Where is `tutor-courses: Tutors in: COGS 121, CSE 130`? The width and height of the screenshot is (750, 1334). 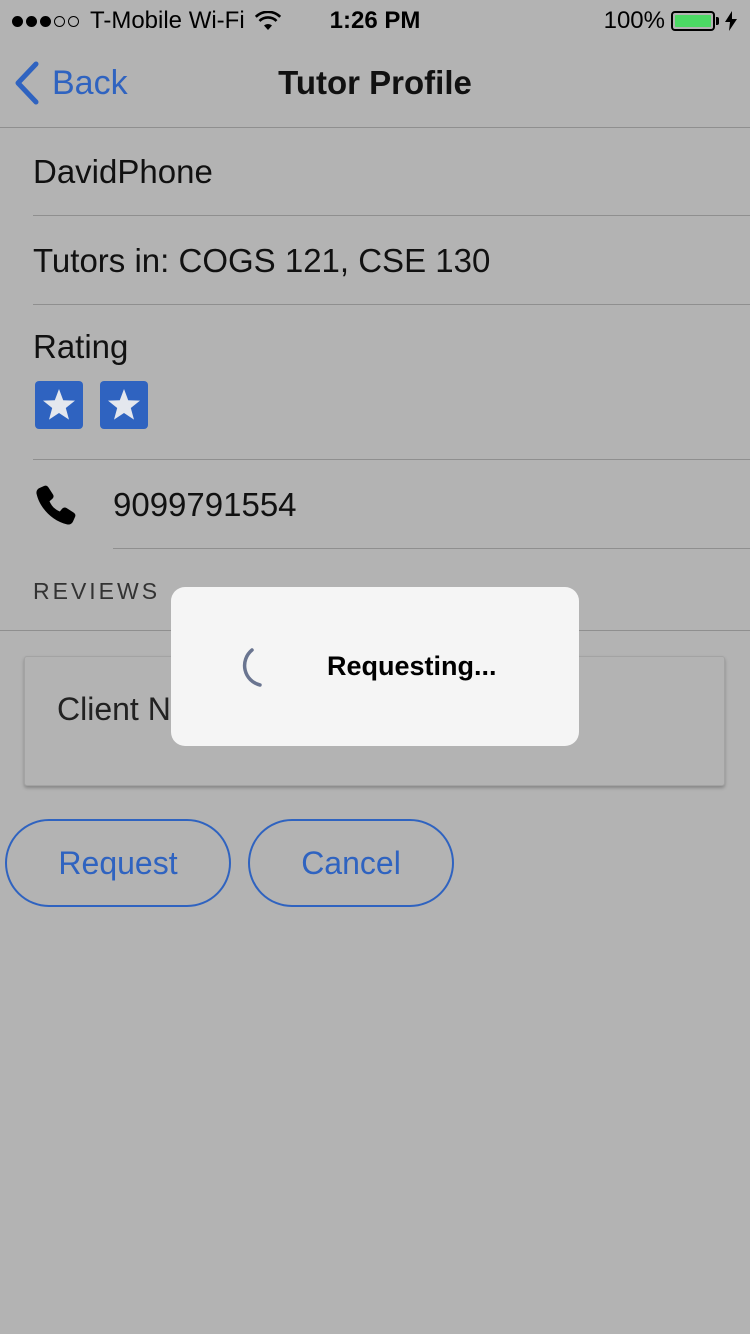 tutor-courses: Tutors in: COGS 121, CSE 130 is located at coordinates (262, 260).